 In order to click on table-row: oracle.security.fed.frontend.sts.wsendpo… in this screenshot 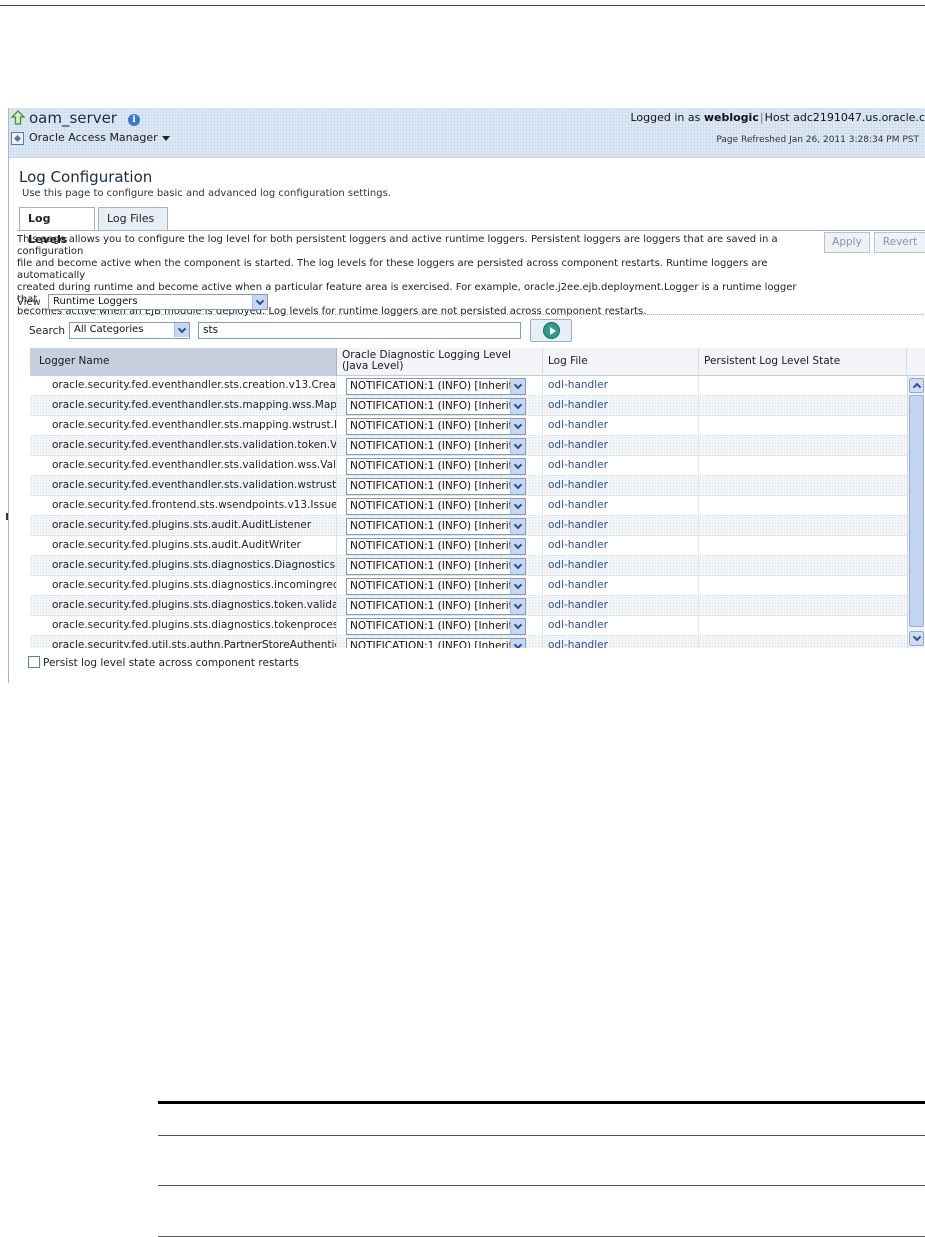, I will do `click(468, 506)`.